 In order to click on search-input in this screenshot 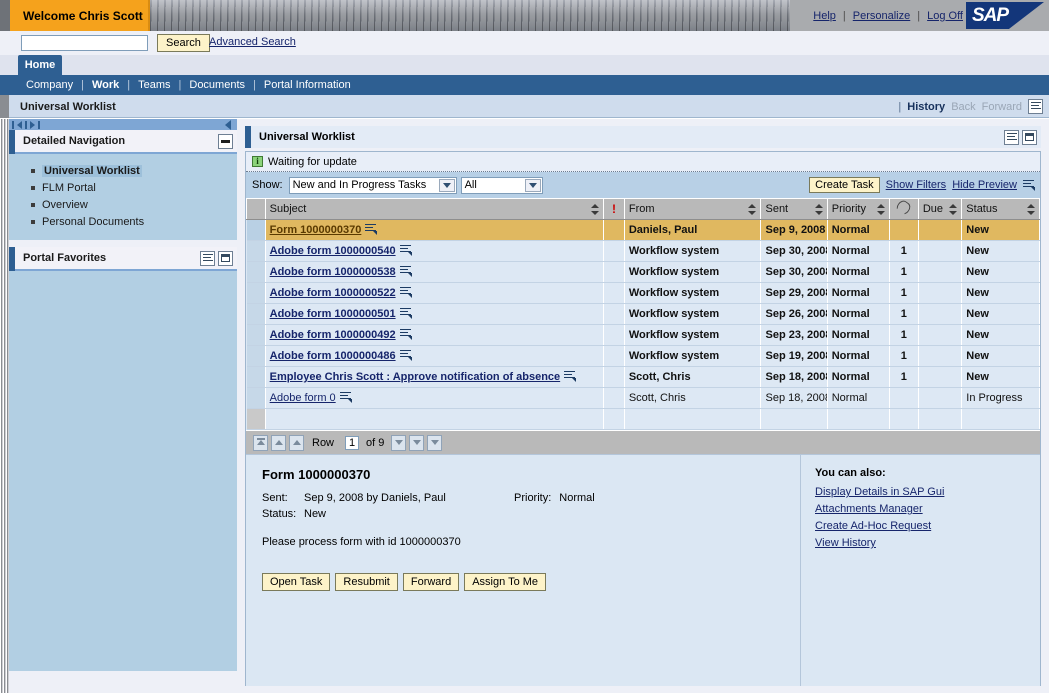, I will do `click(84, 43)`.